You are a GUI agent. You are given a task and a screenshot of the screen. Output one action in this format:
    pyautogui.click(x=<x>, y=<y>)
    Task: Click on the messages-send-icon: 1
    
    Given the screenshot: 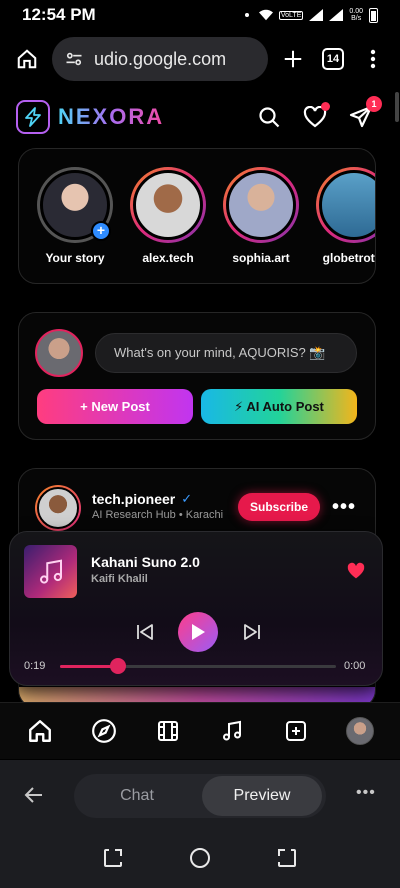 What is the action you would take?
    pyautogui.click(x=365, y=113)
    